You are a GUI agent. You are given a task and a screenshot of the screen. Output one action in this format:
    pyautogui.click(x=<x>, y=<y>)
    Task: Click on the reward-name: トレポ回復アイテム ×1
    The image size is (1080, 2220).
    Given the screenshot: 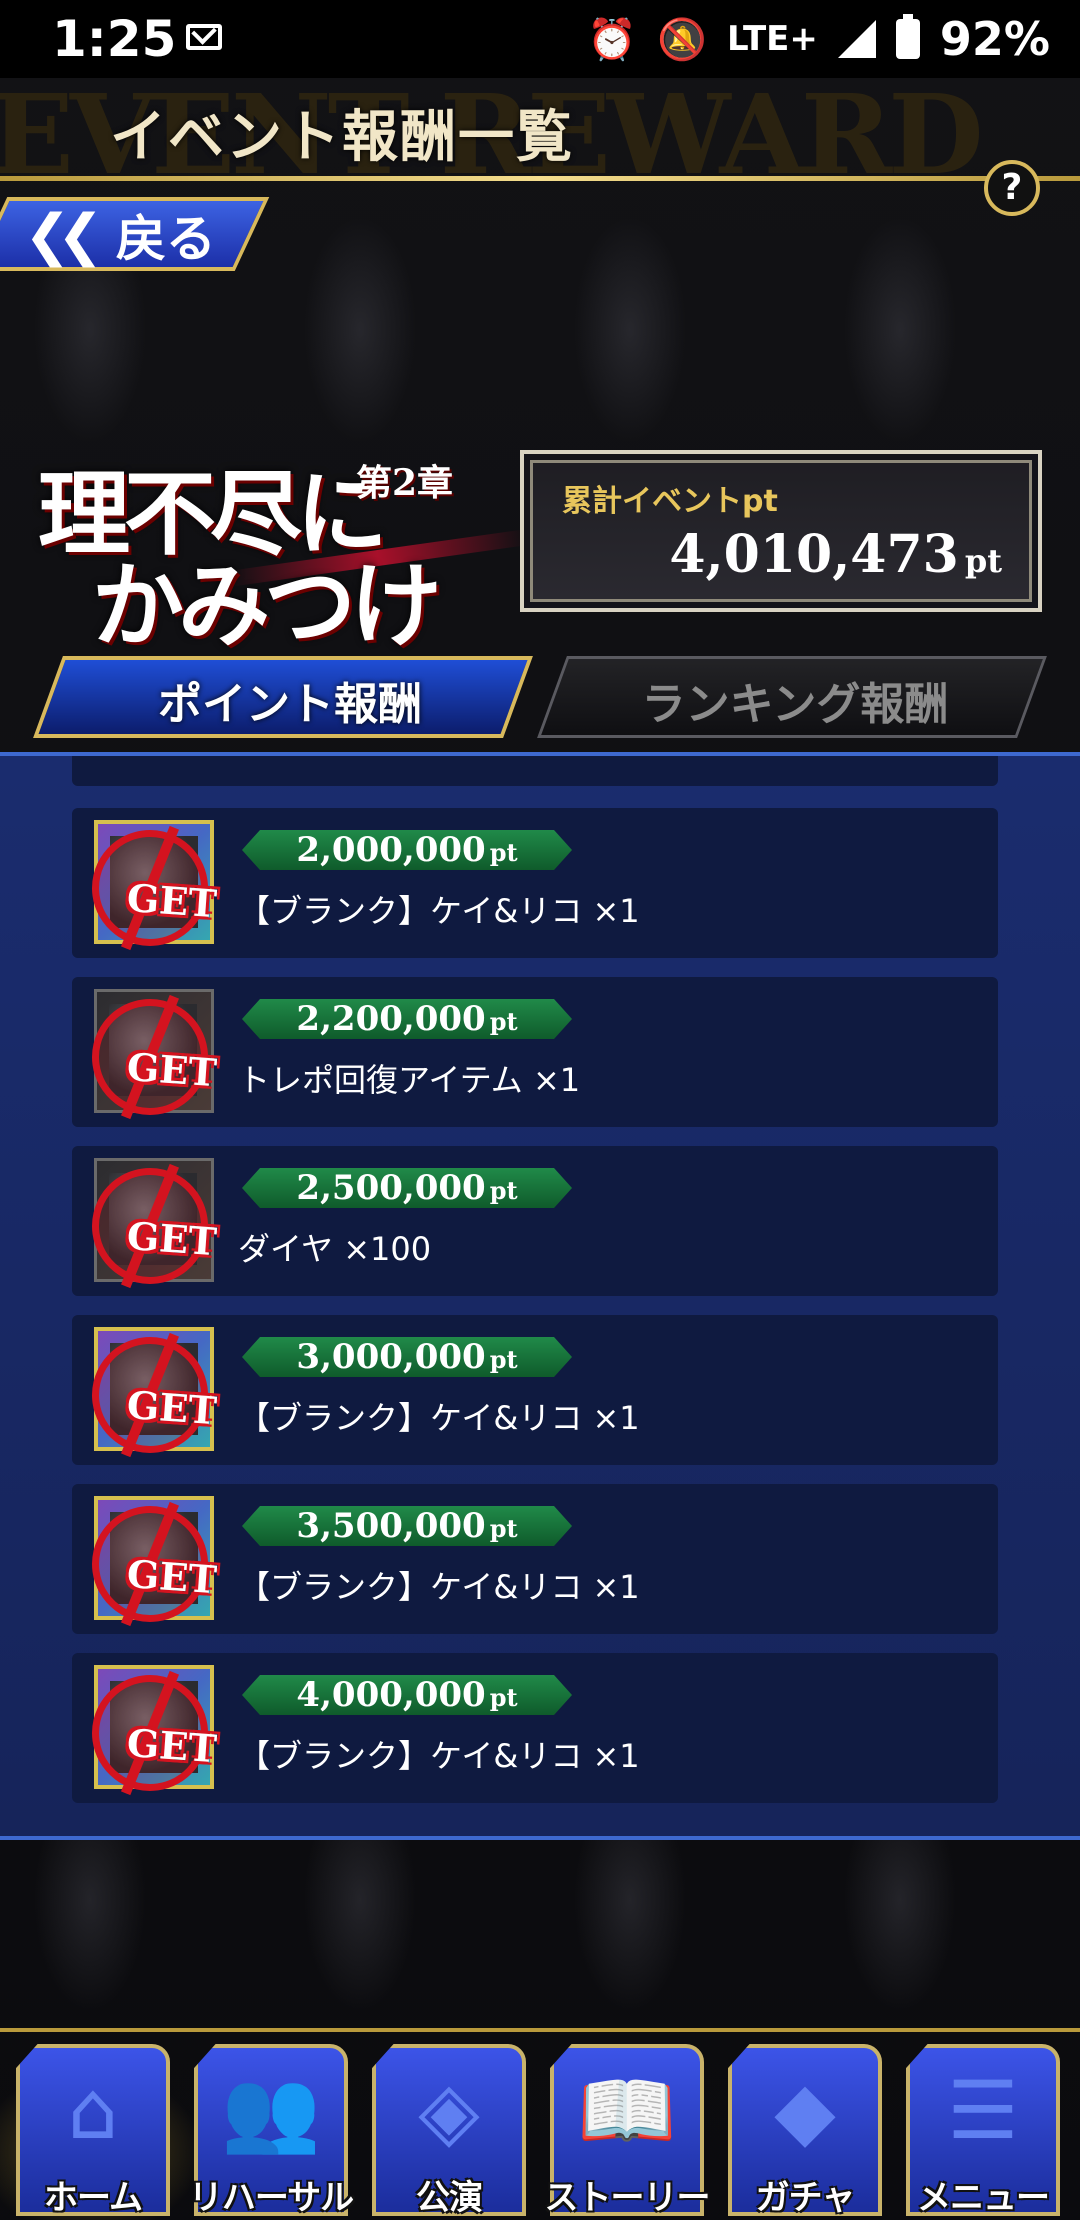 What is the action you would take?
    pyautogui.click(x=409, y=1080)
    